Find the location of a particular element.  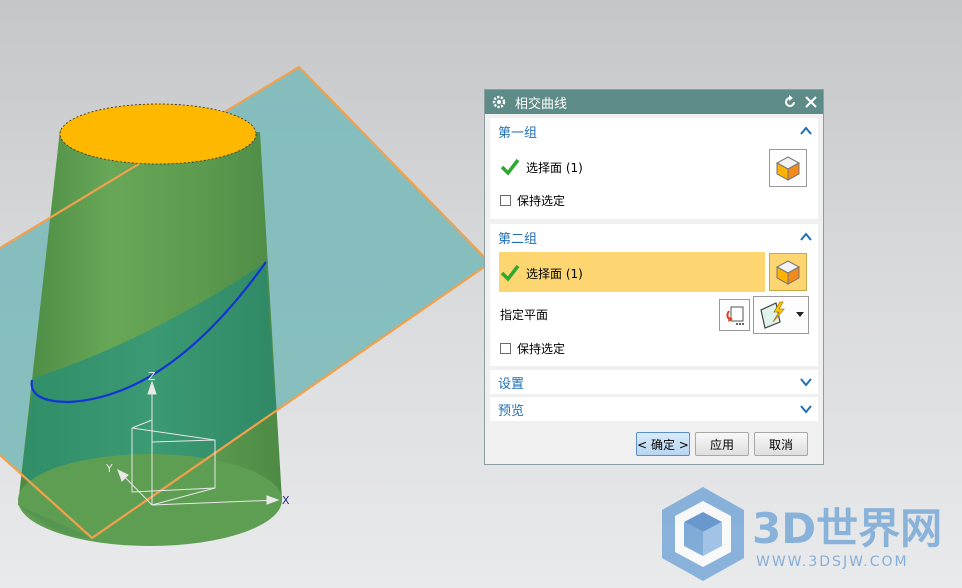

group1-keep-selected-row: 保持选定 is located at coordinates (532, 200).